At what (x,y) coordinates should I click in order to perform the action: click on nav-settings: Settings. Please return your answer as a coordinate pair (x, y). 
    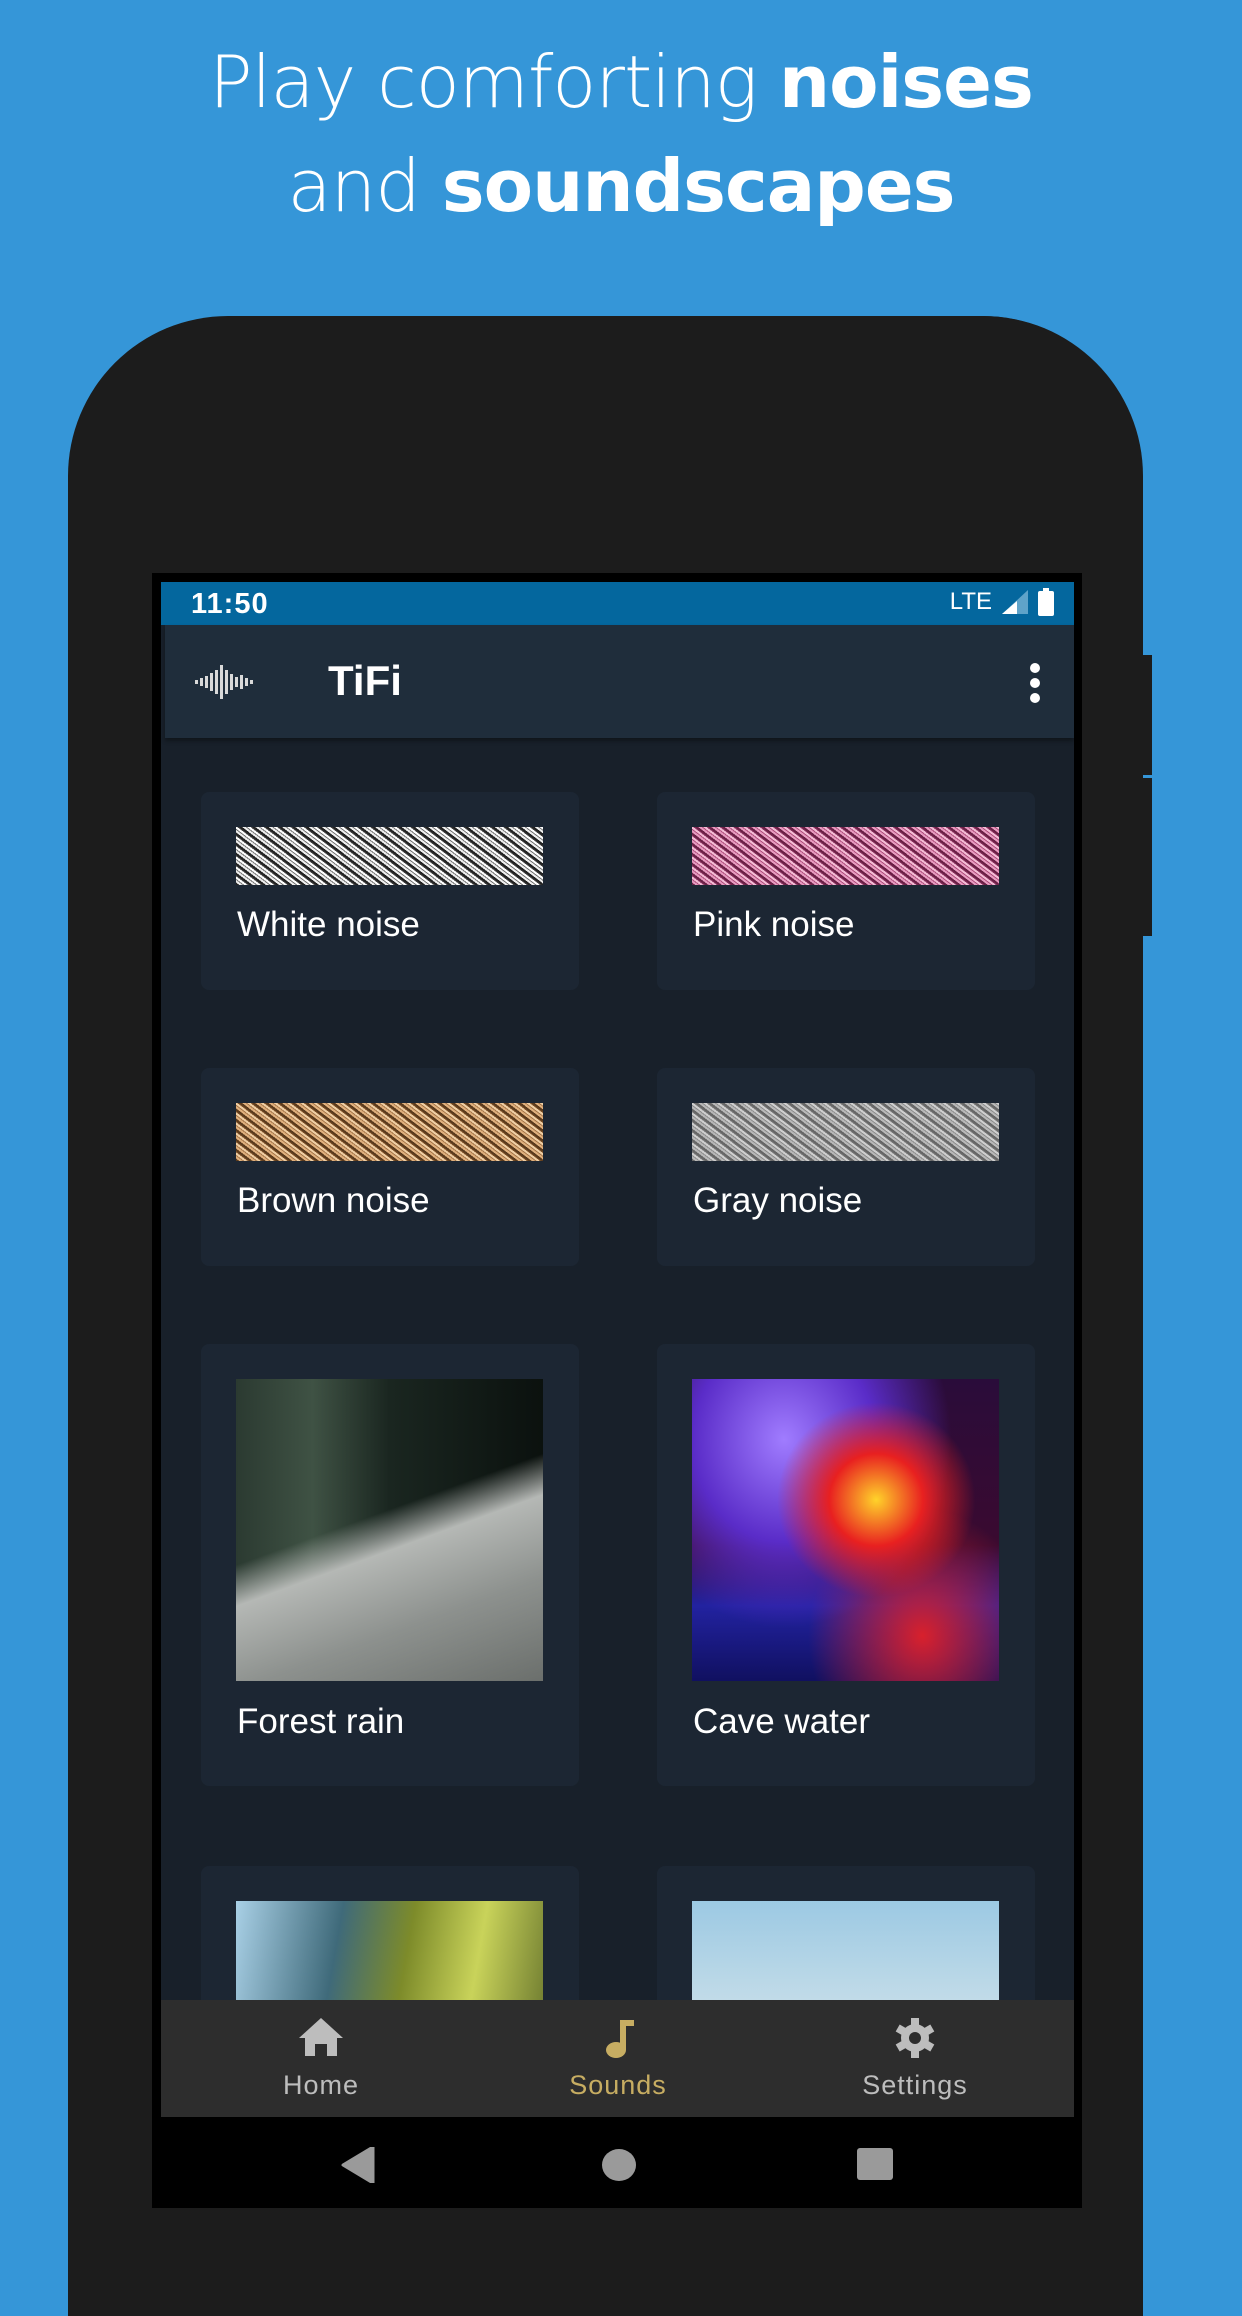
    Looking at the image, I should click on (915, 2058).